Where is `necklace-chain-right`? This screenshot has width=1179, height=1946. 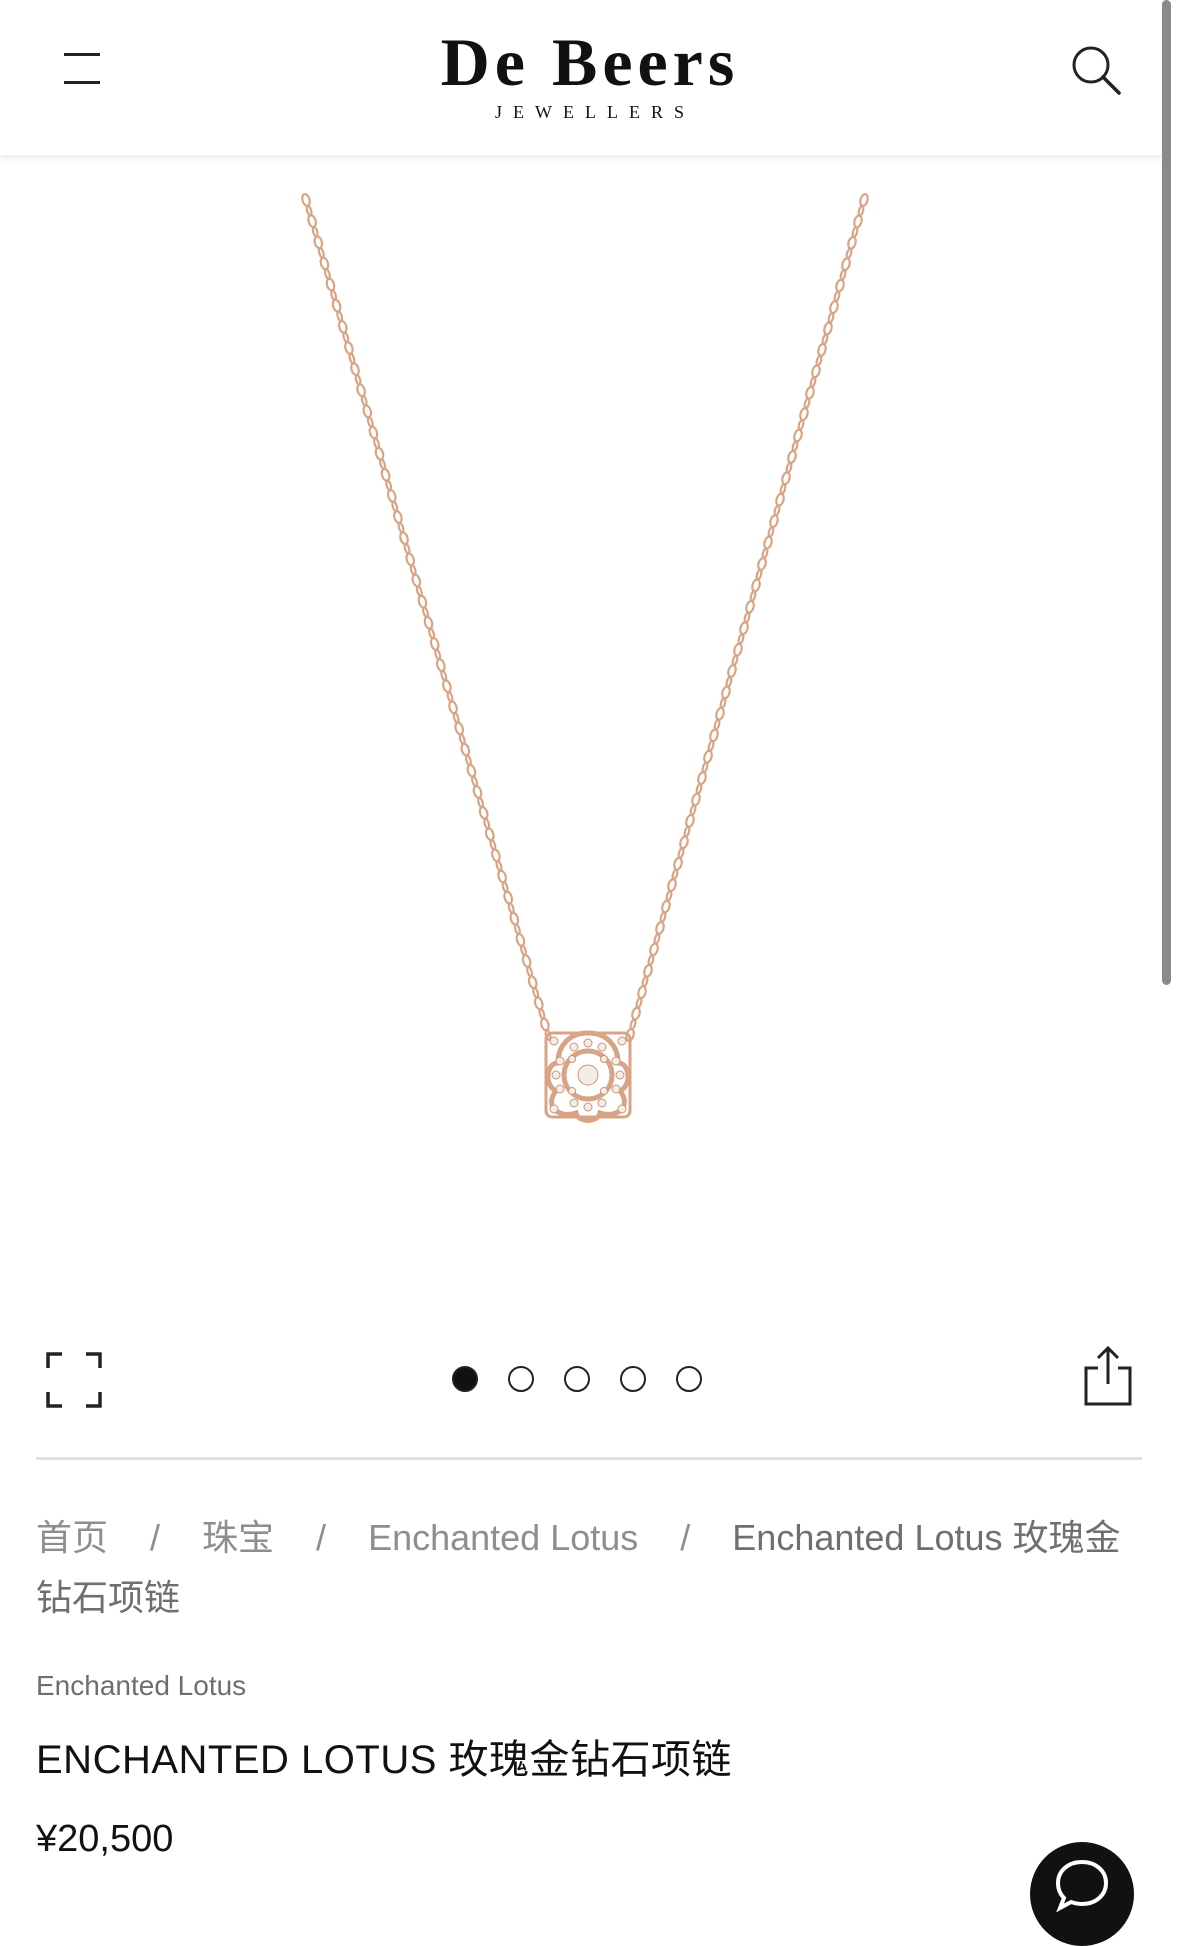
necklace-chain-right is located at coordinates (747, 617).